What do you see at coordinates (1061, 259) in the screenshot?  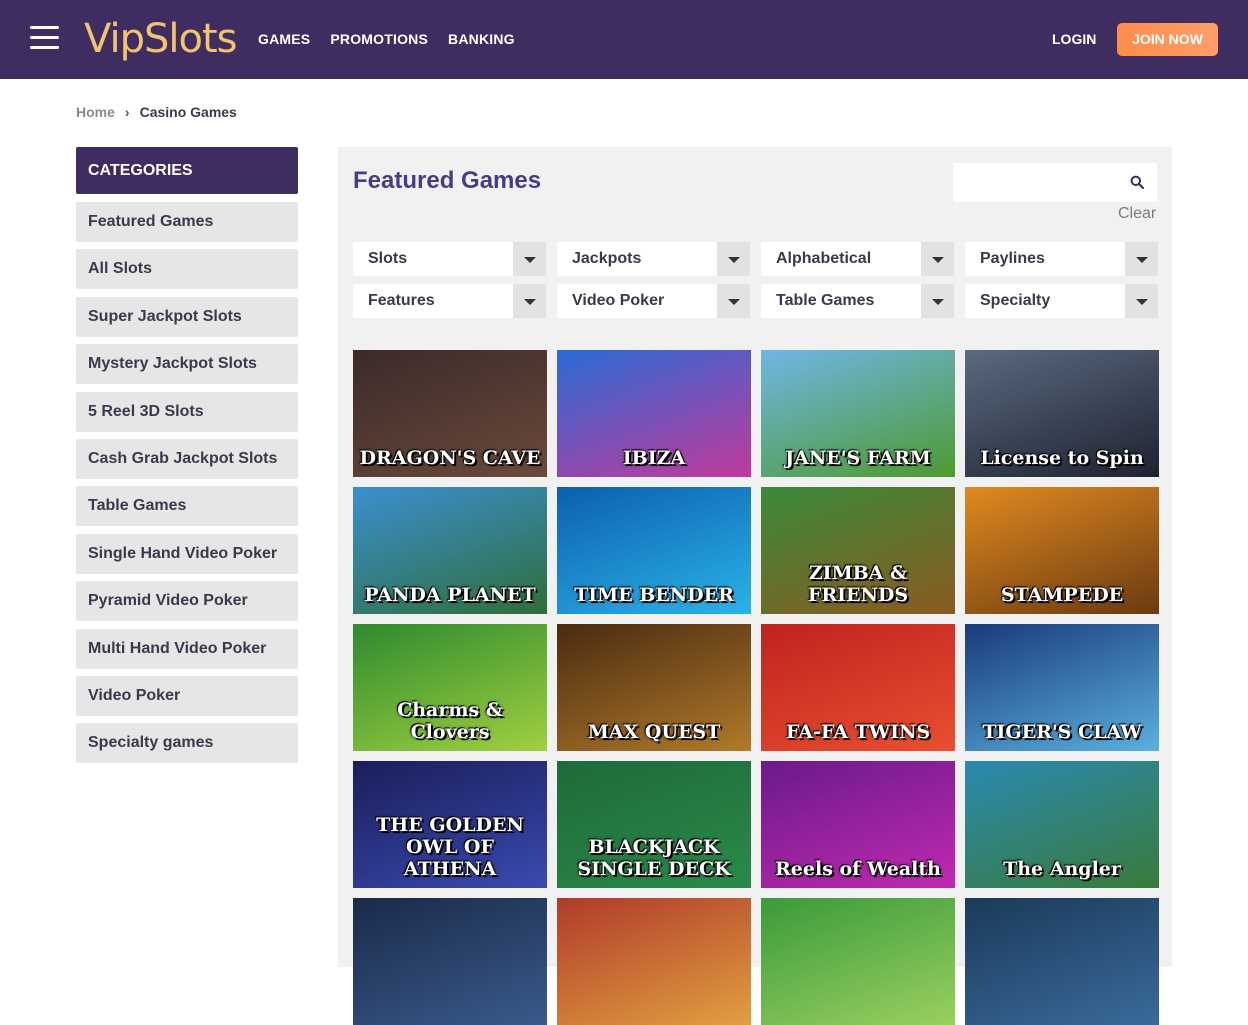 I see `filter-paylines: Paylines` at bounding box center [1061, 259].